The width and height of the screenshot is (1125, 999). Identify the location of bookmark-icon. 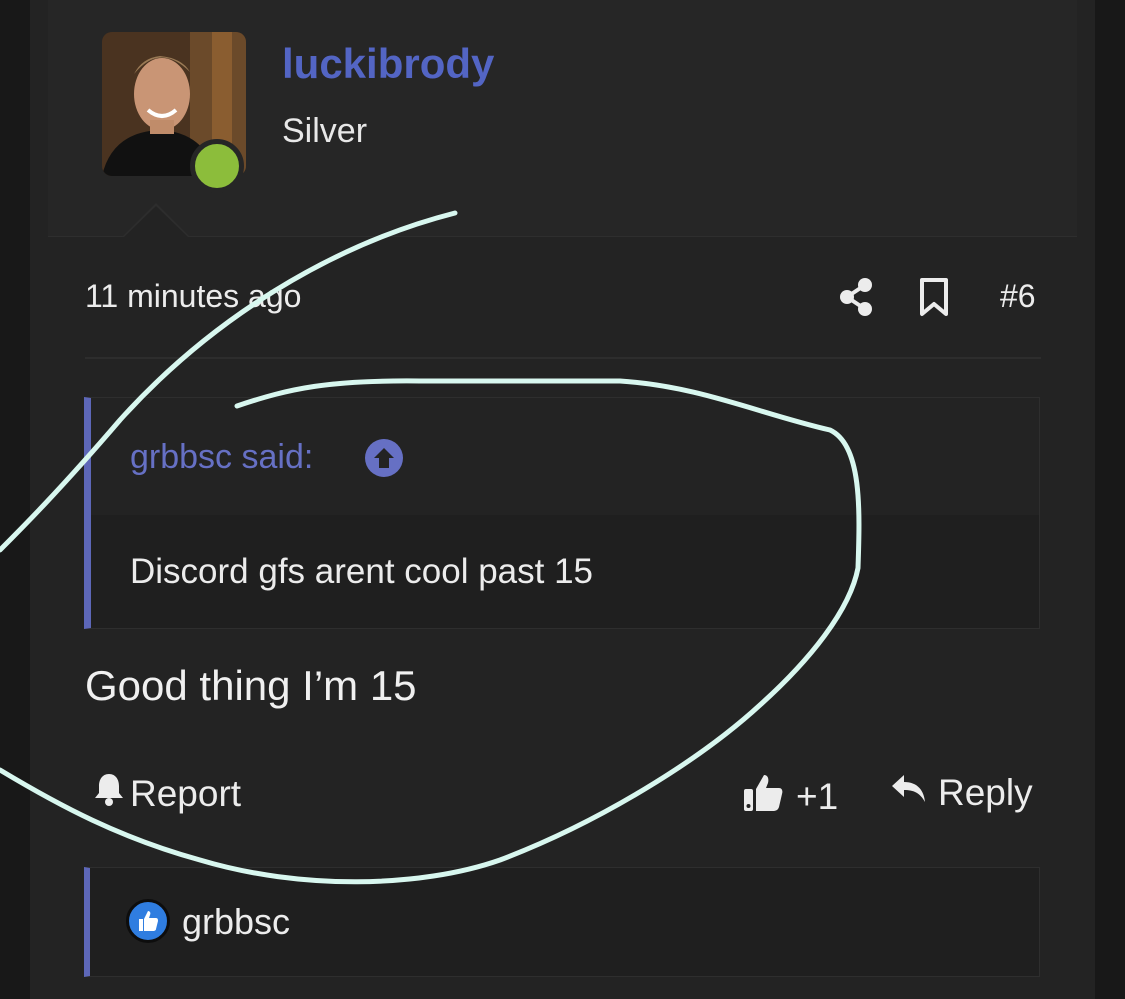
(934, 297).